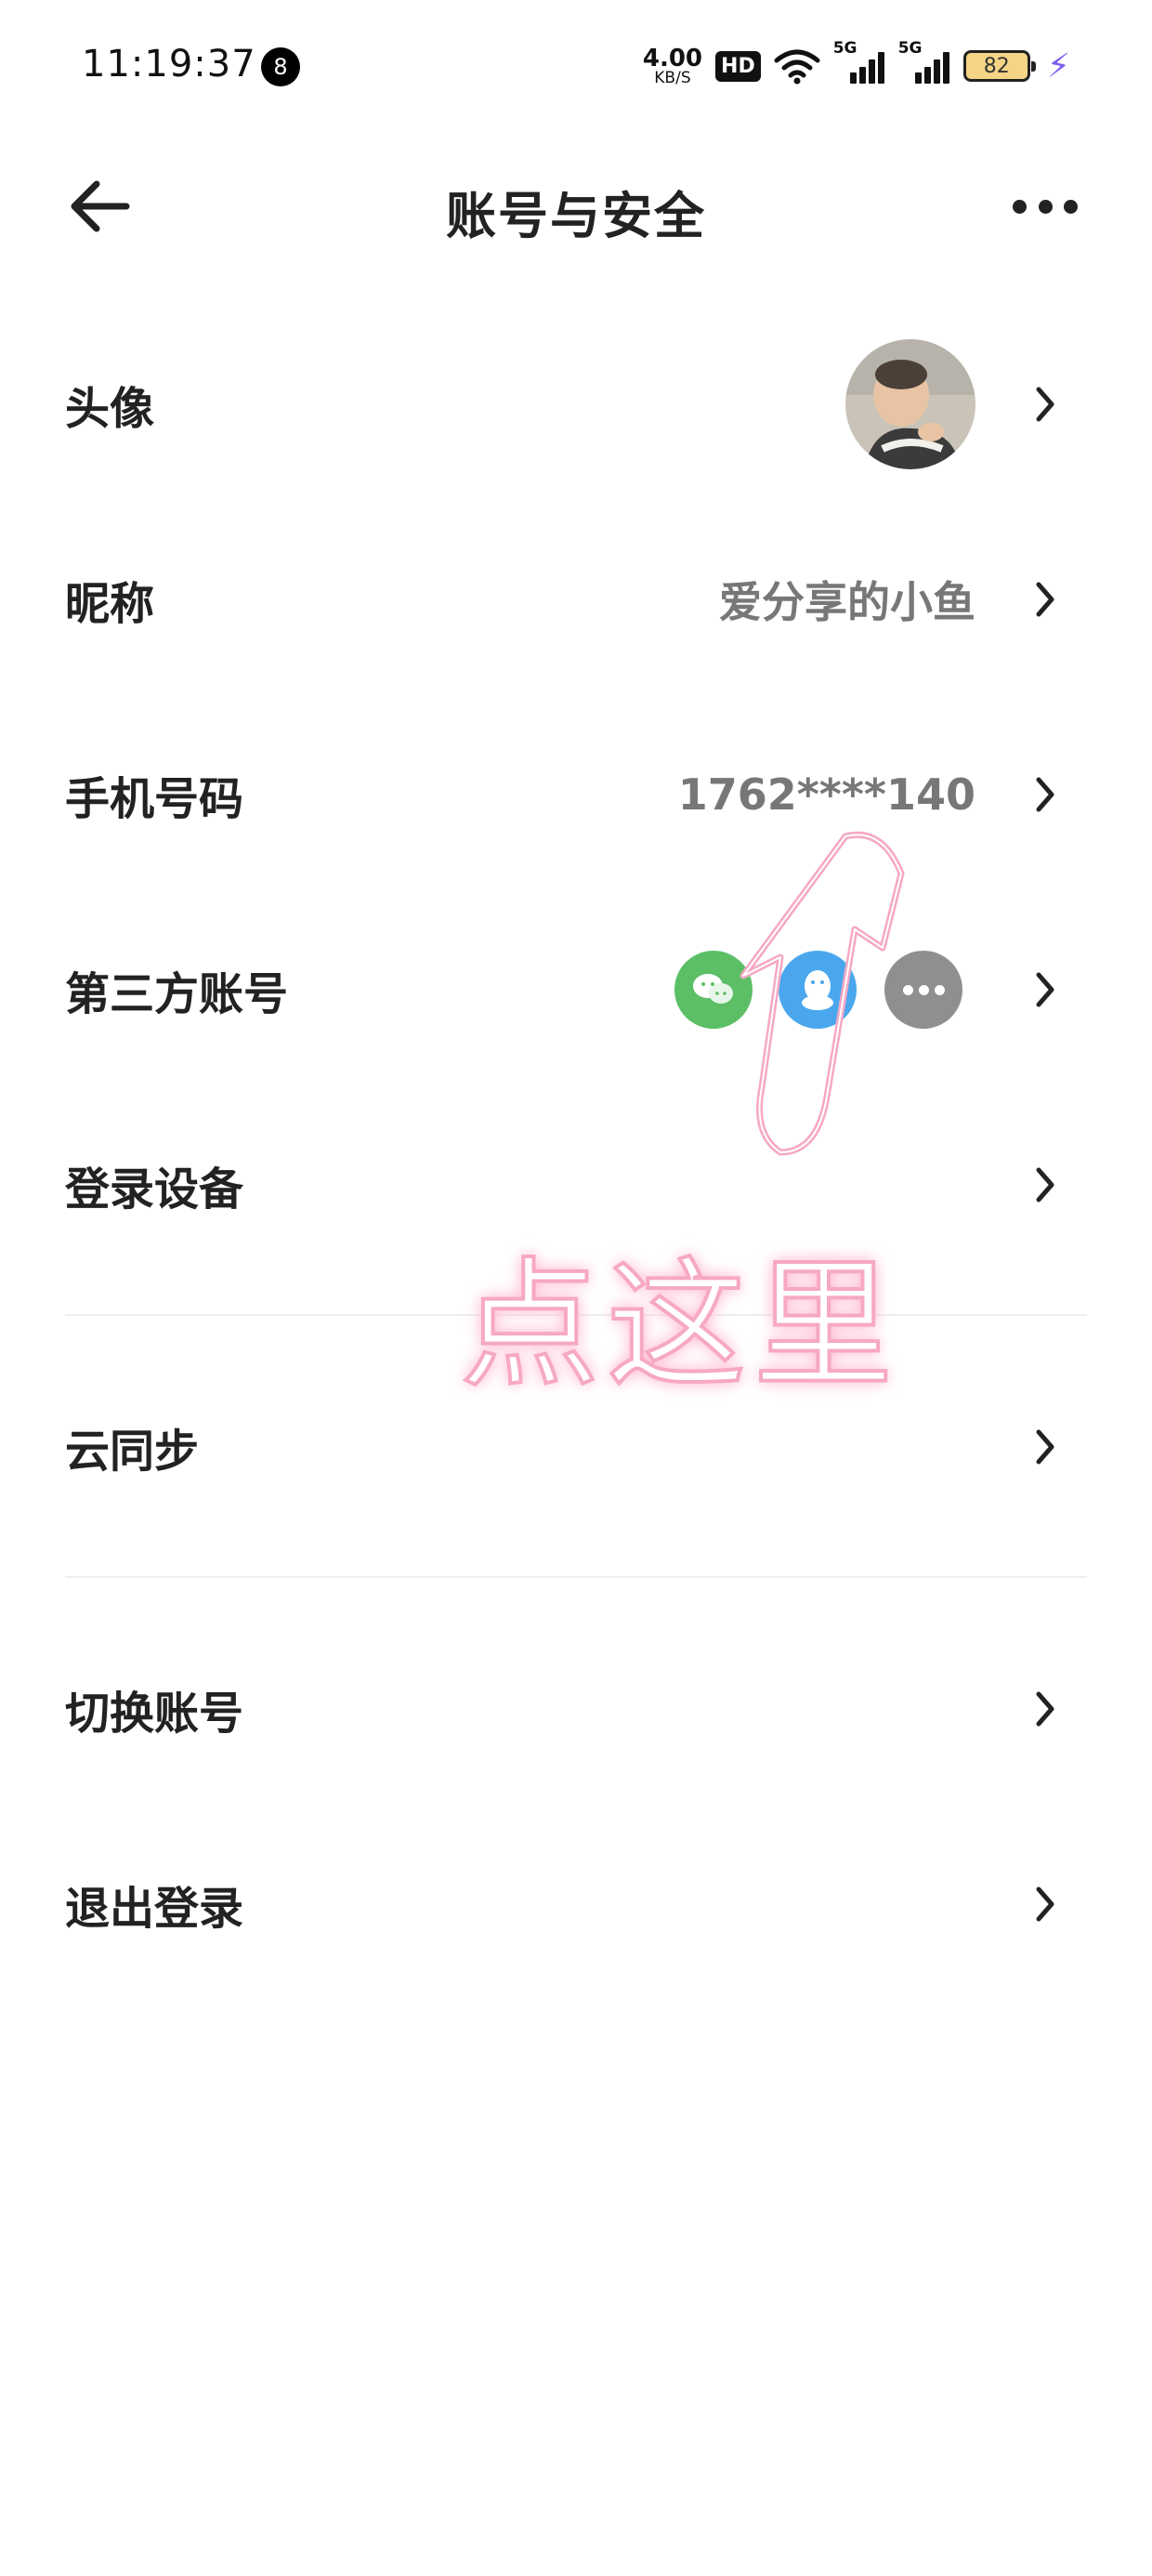 This screenshot has width=1152, height=2576. What do you see at coordinates (859, 61) in the screenshot?
I see `signal-5g-icon-1: 5G` at bounding box center [859, 61].